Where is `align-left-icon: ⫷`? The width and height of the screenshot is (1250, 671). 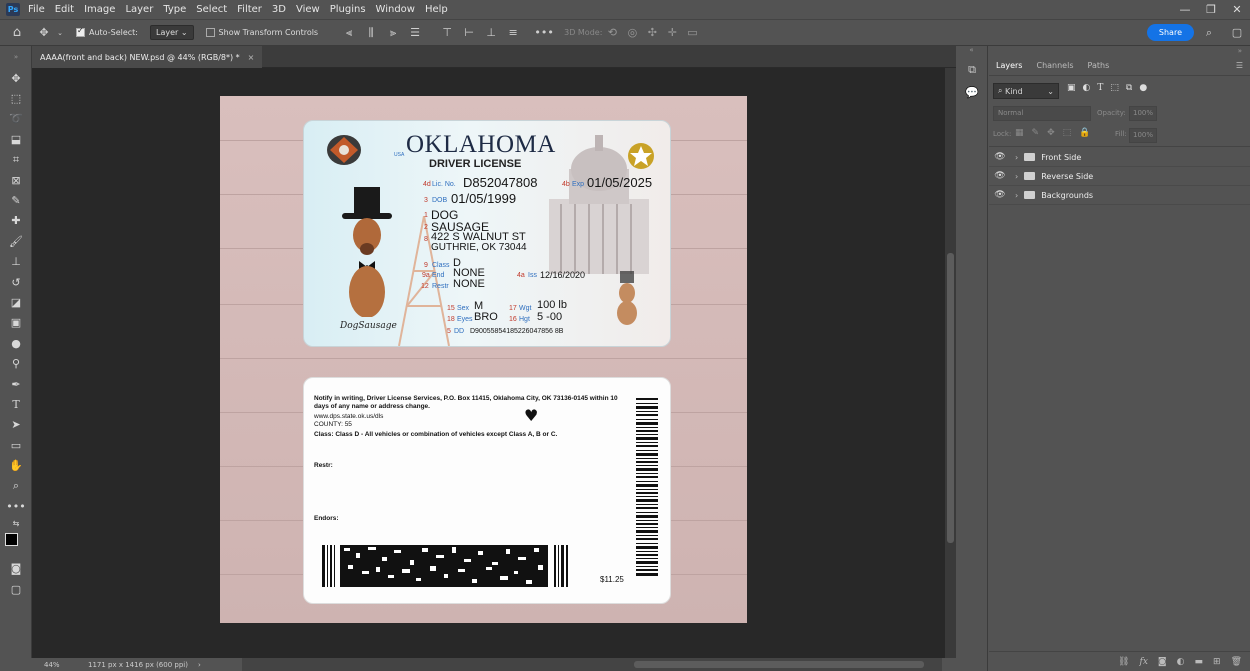 align-left-icon: ⫷ is located at coordinates (349, 33).